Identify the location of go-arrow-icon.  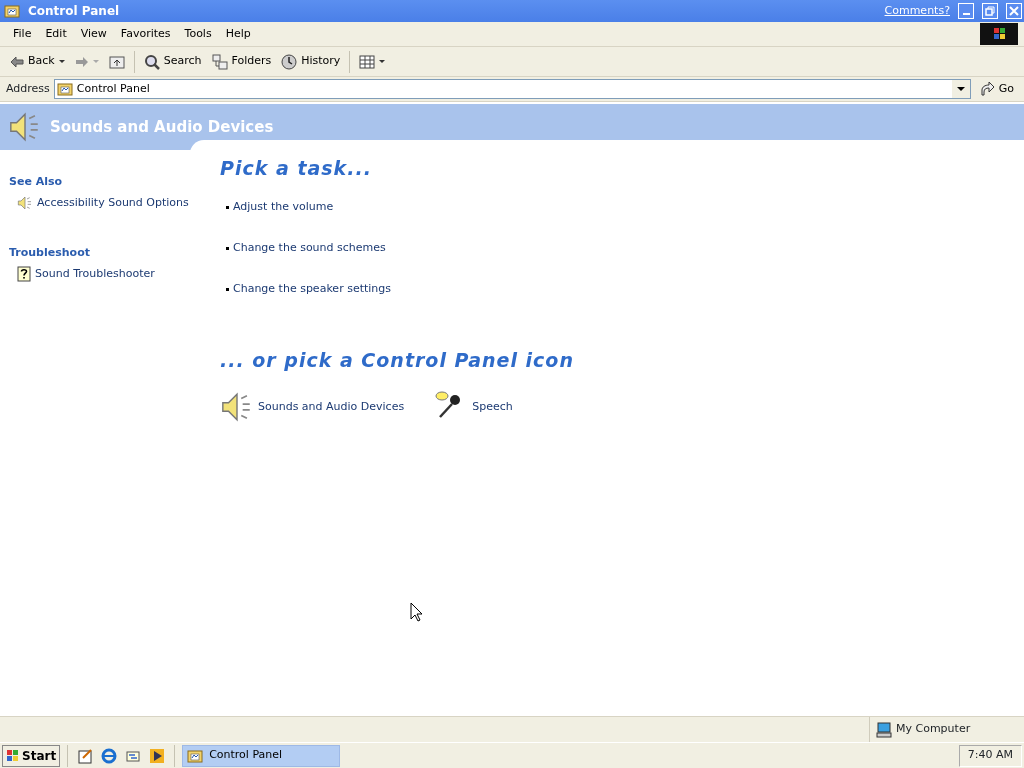
(986, 89).